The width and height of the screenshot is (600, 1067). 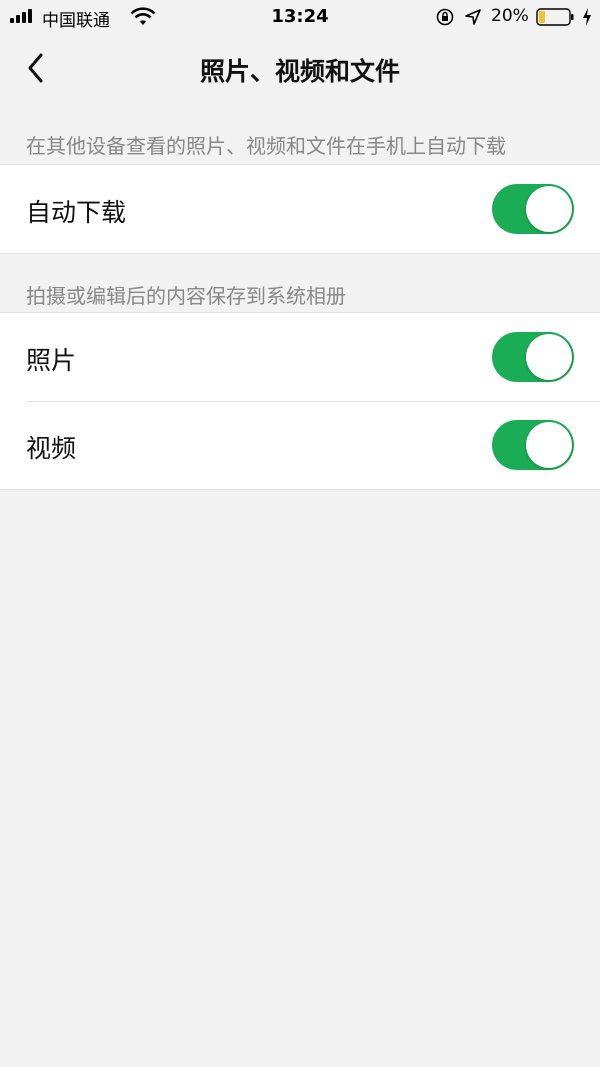 I want to click on auto-download-row: 自动下载, so click(x=300, y=209).